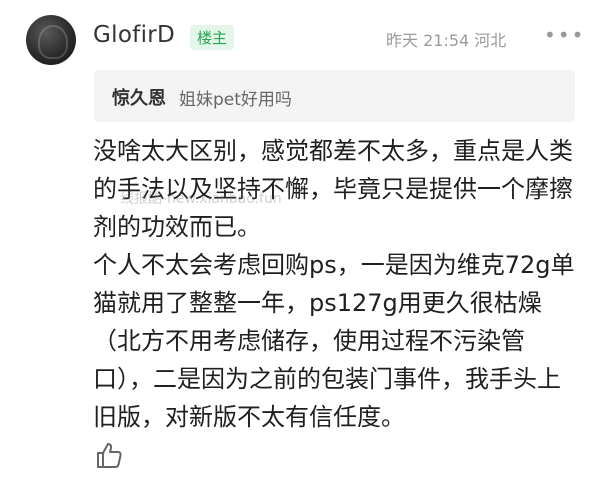 The image size is (600, 480). Describe the element at coordinates (428, 40) in the screenshot. I see `comment-time: 昨天 21:54` at that location.